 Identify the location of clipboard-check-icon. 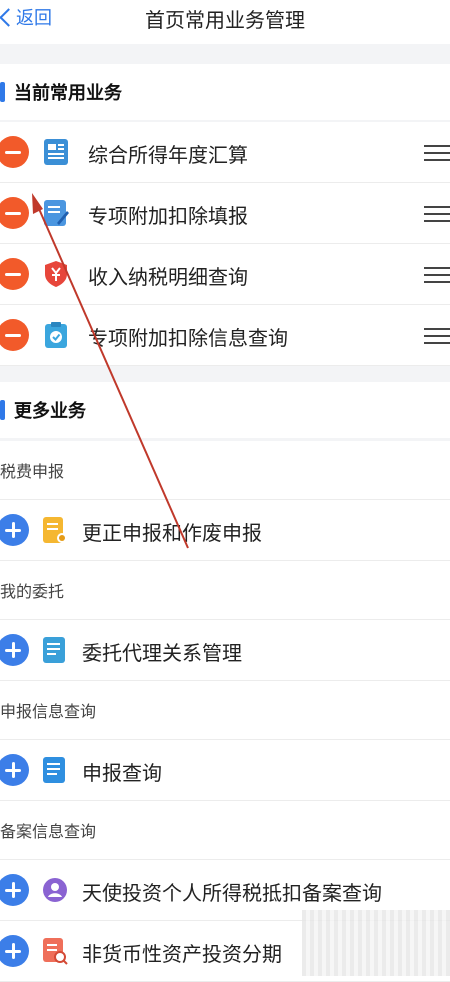
(56, 335).